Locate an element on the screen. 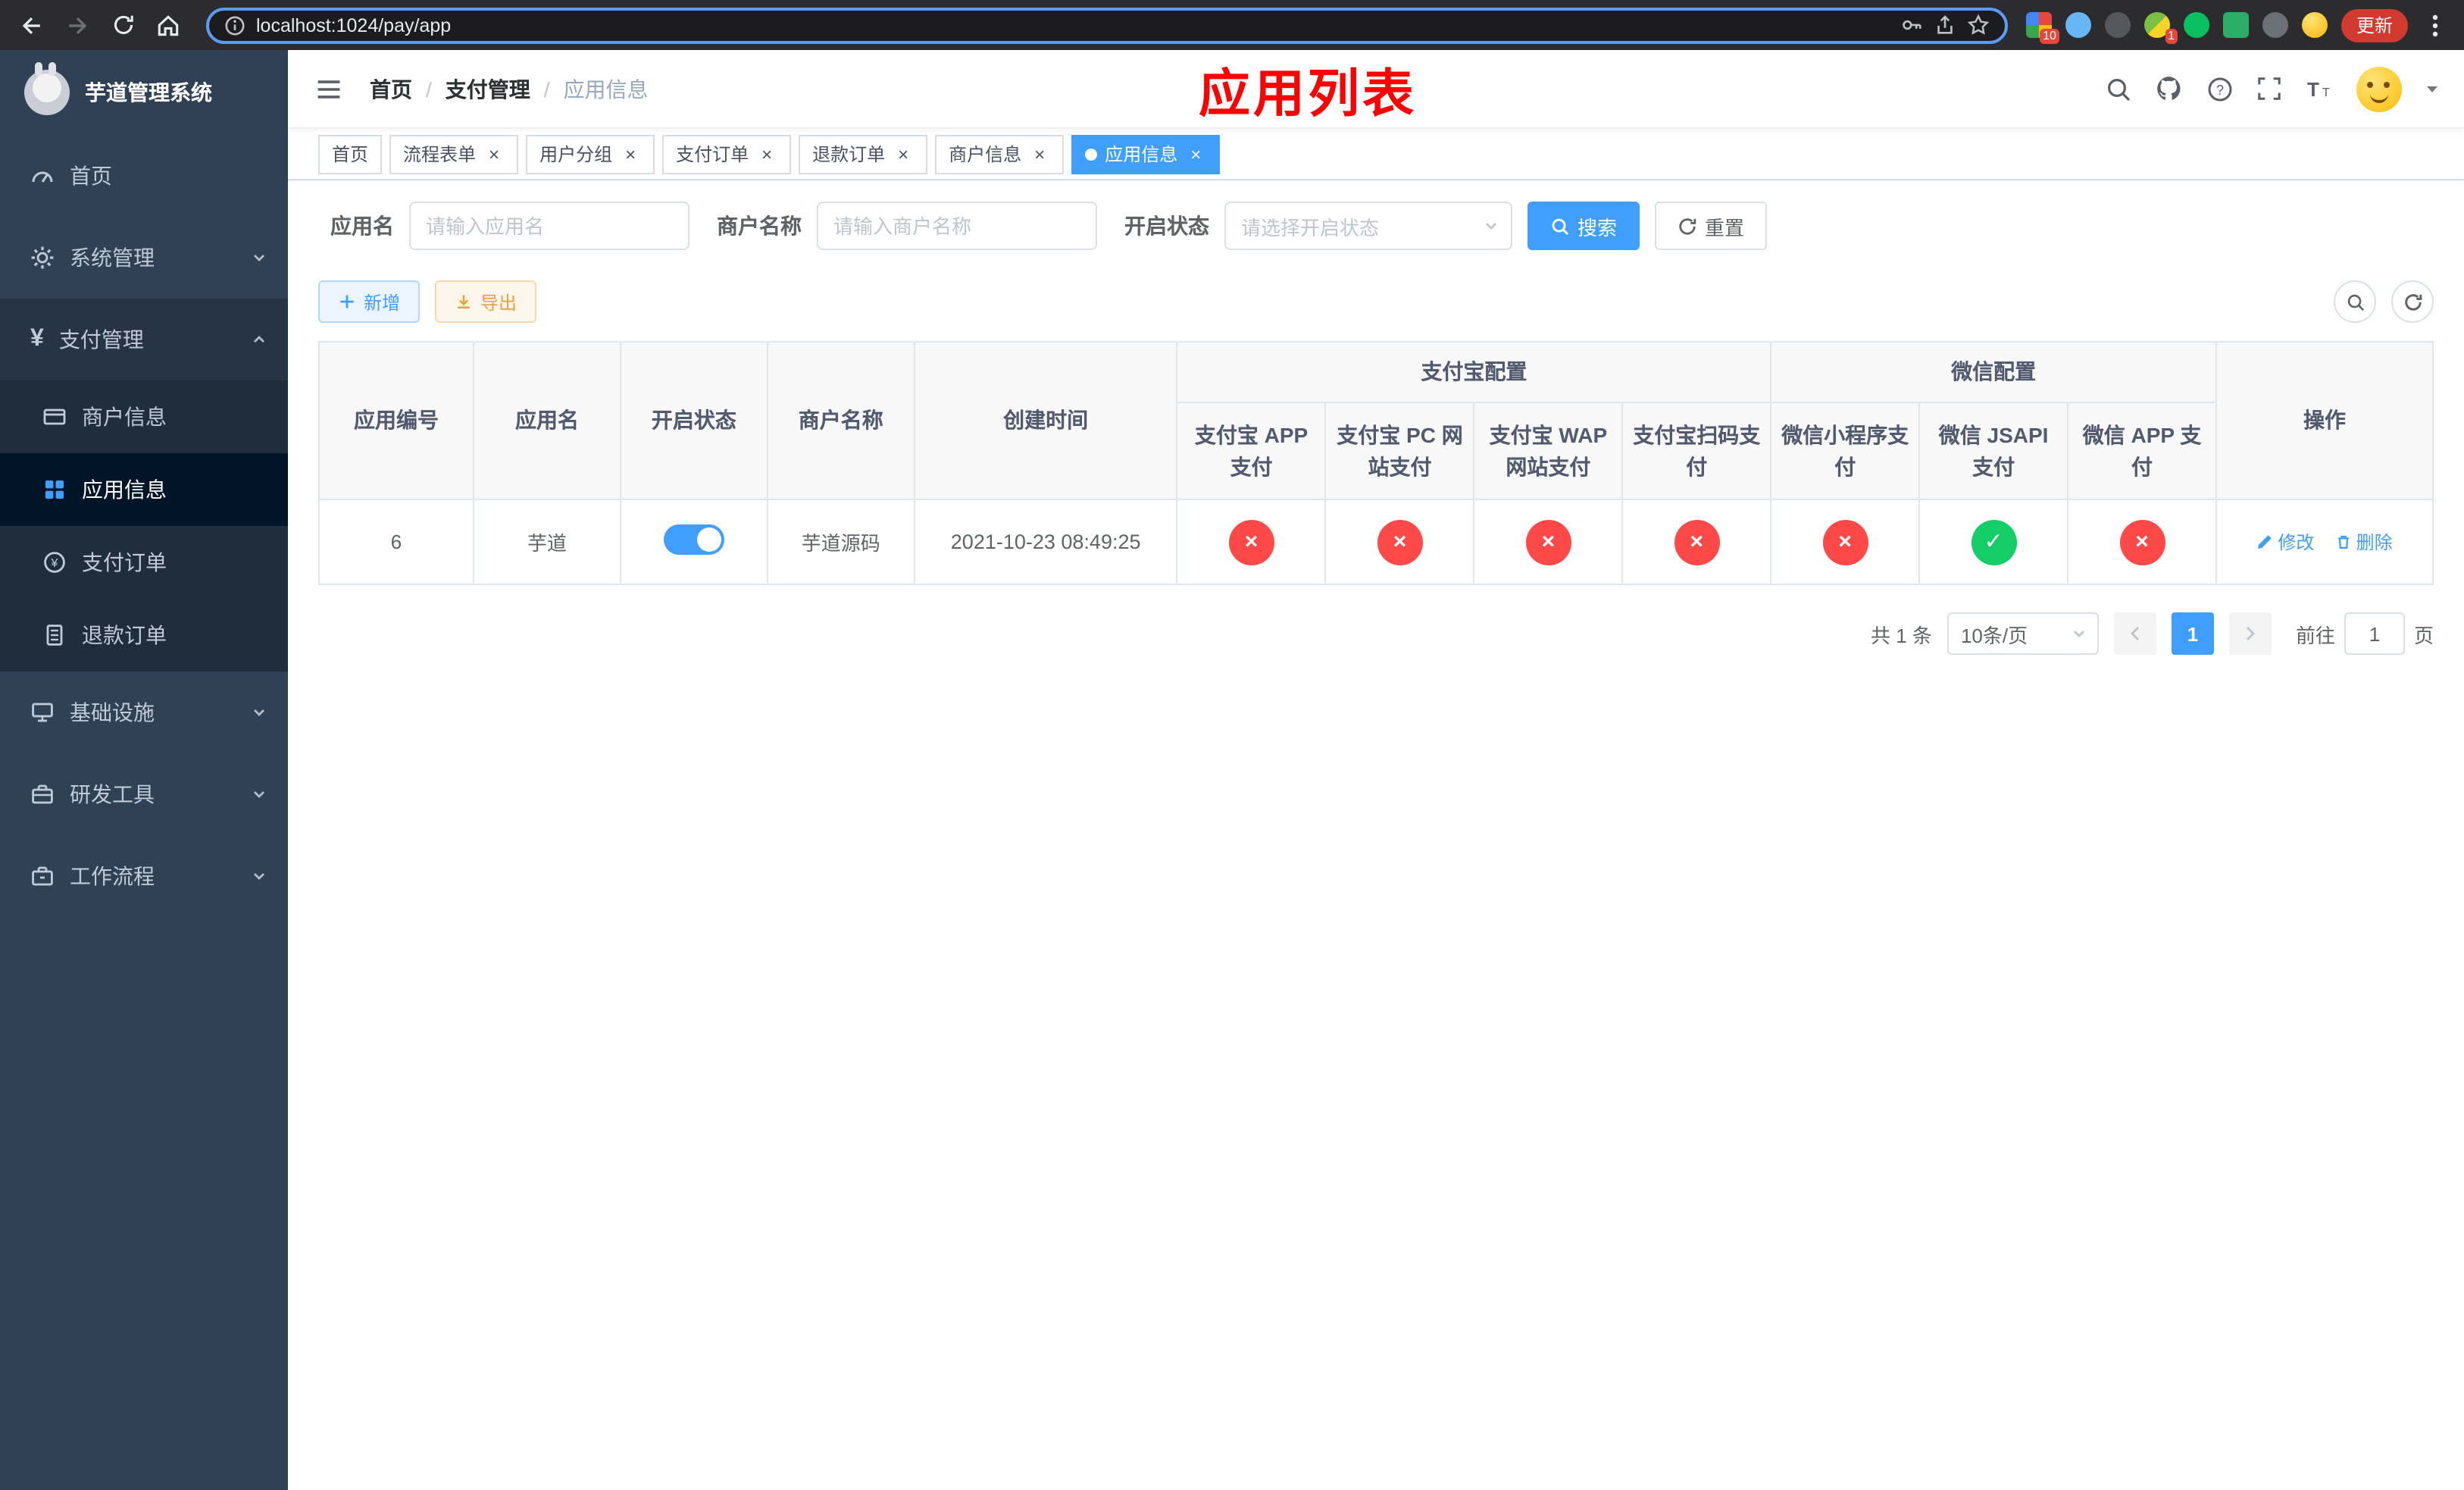  tab-label: 流程表单 is located at coordinates (440, 154).